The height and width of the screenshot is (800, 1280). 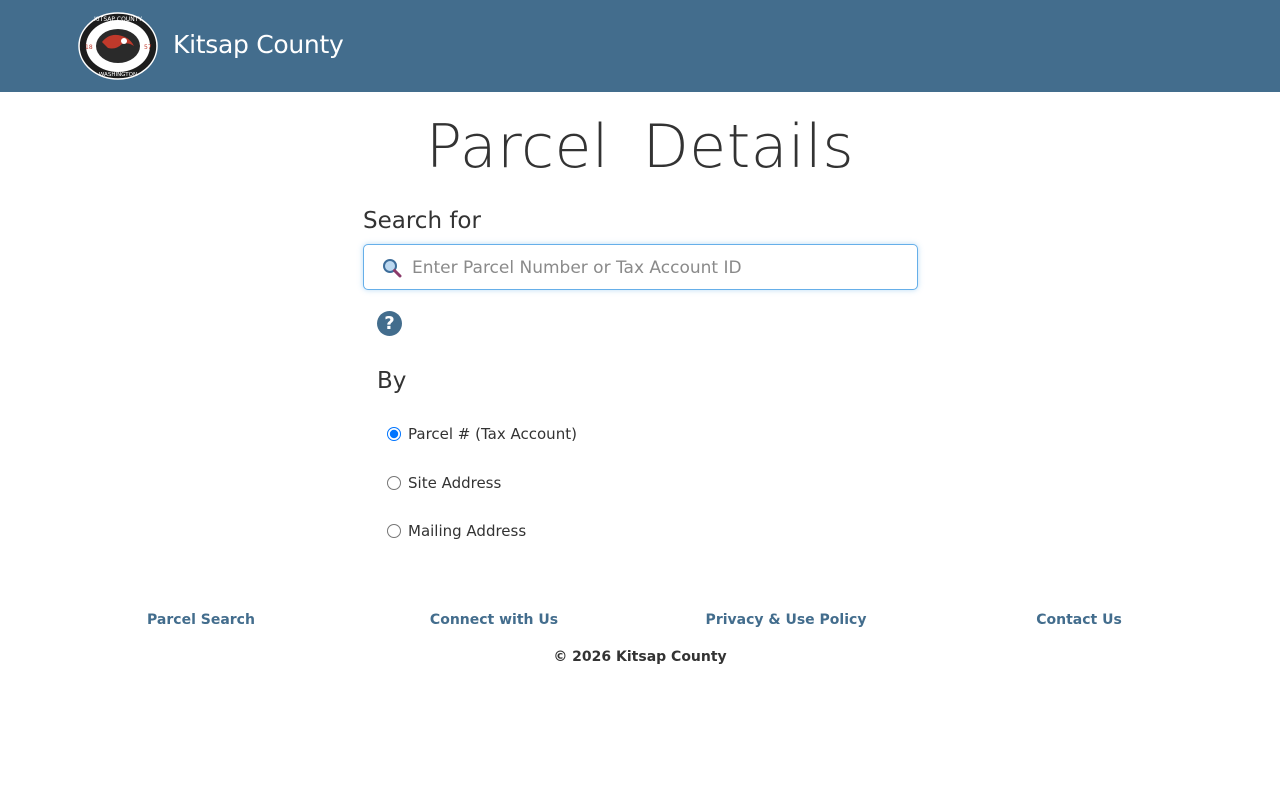 I want to click on search-input, so click(x=657, y=268).